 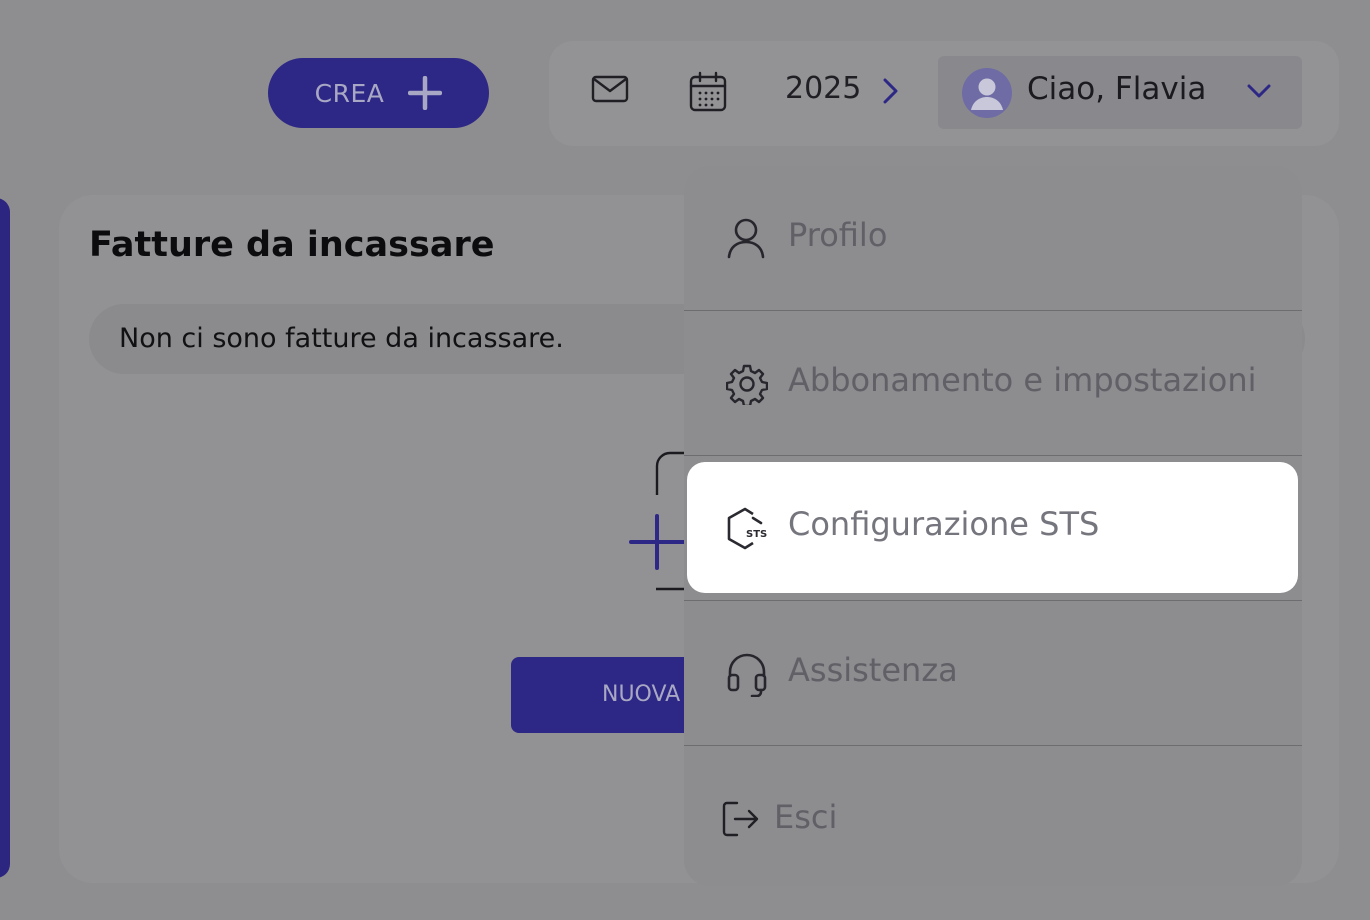 I want to click on menu-item-subscription-settings: Abbonamento e impostazioni, so click(x=993, y=383).